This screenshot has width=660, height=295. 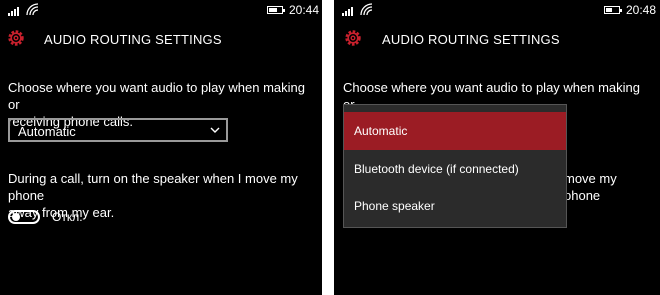 I want to click on speaker-toggle, so click(x=24, y=217).